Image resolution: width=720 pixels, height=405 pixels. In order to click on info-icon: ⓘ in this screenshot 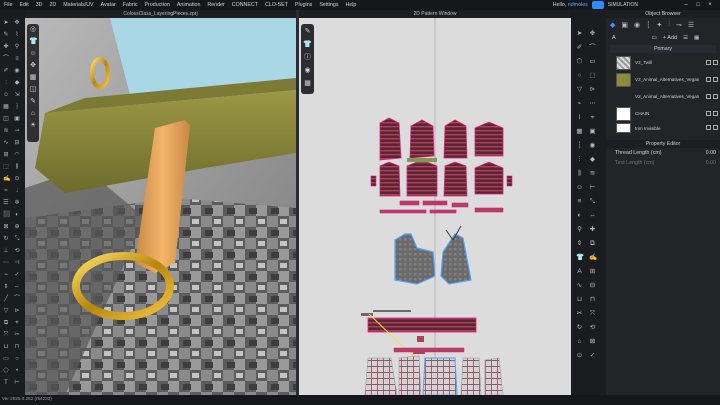, I will do `click(307, 57)`.